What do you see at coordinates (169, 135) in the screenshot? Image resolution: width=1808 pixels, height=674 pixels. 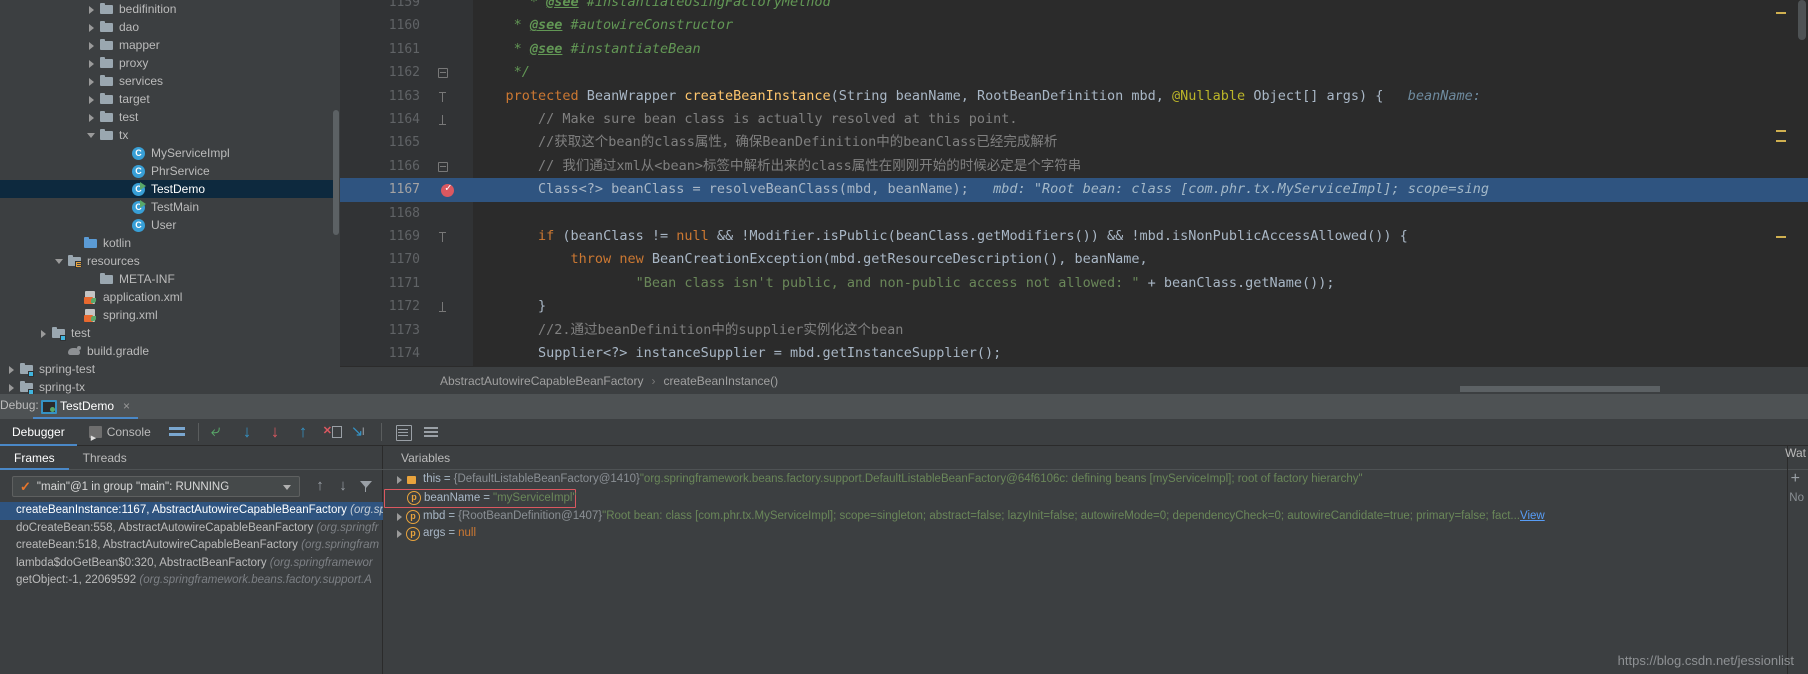 I see `tree-item-tx: tx` at bounding box center [169, 135].